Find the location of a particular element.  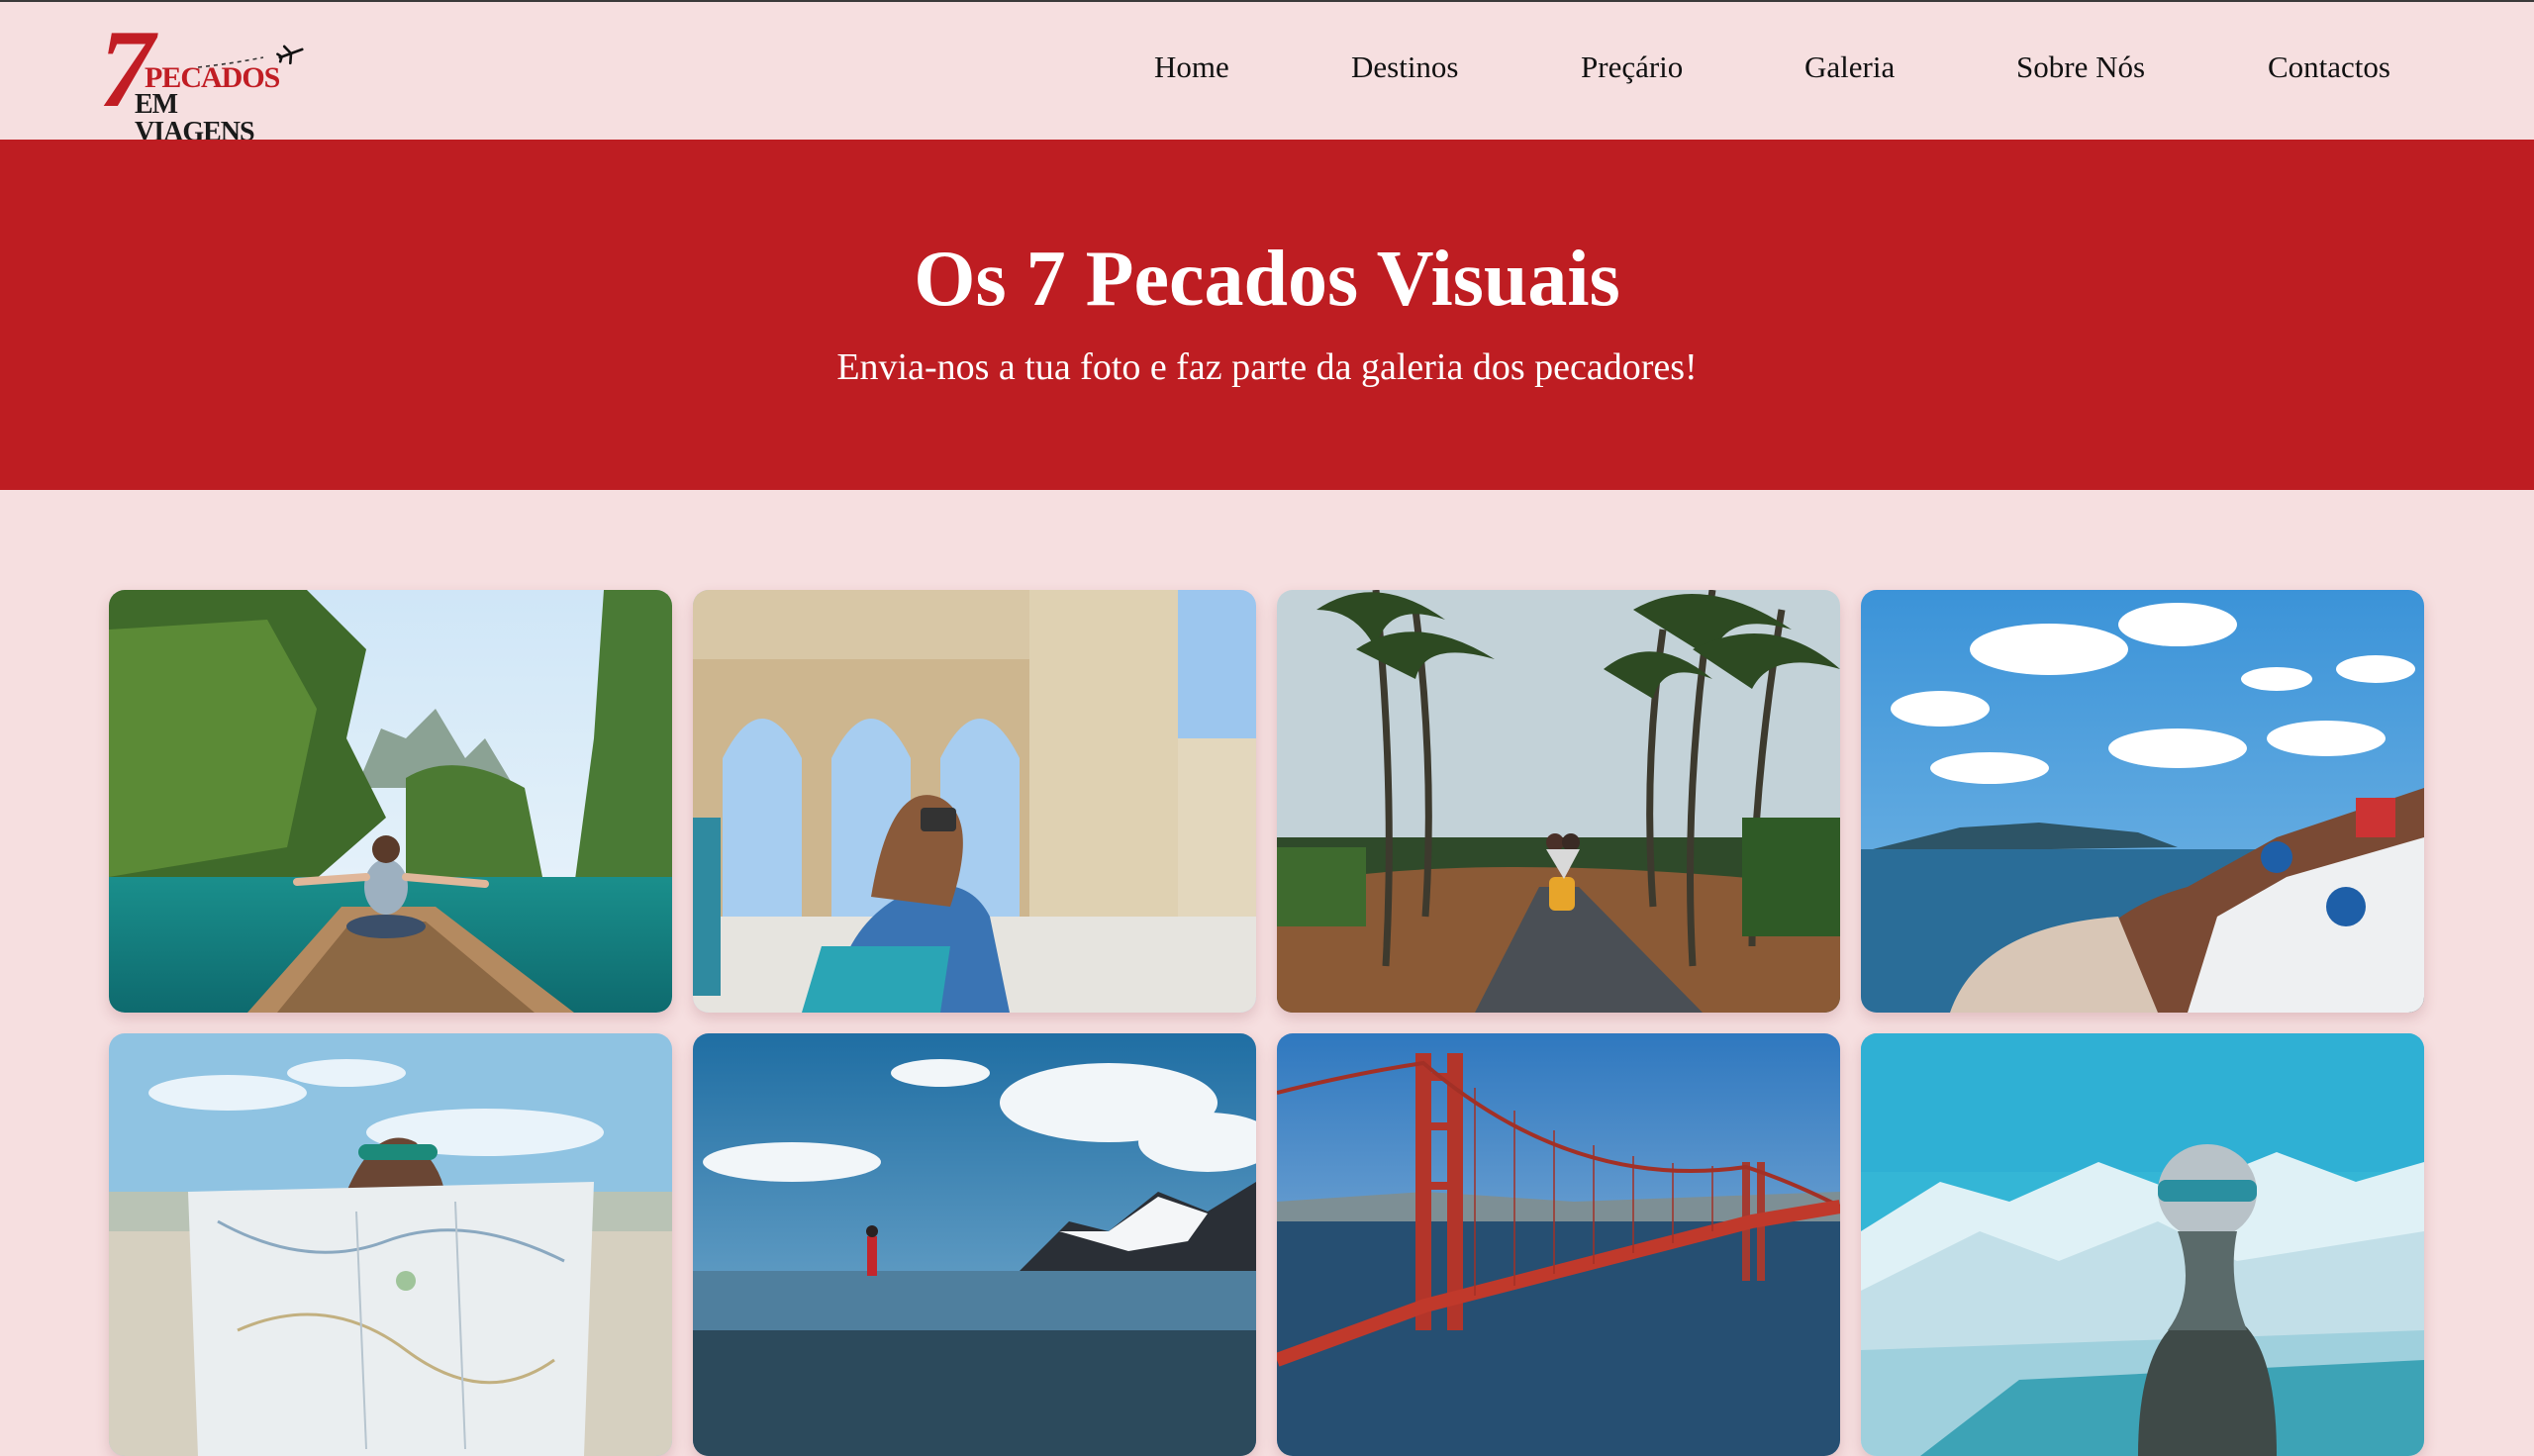

photo-stone-arches is located at coordinates (975, 801).